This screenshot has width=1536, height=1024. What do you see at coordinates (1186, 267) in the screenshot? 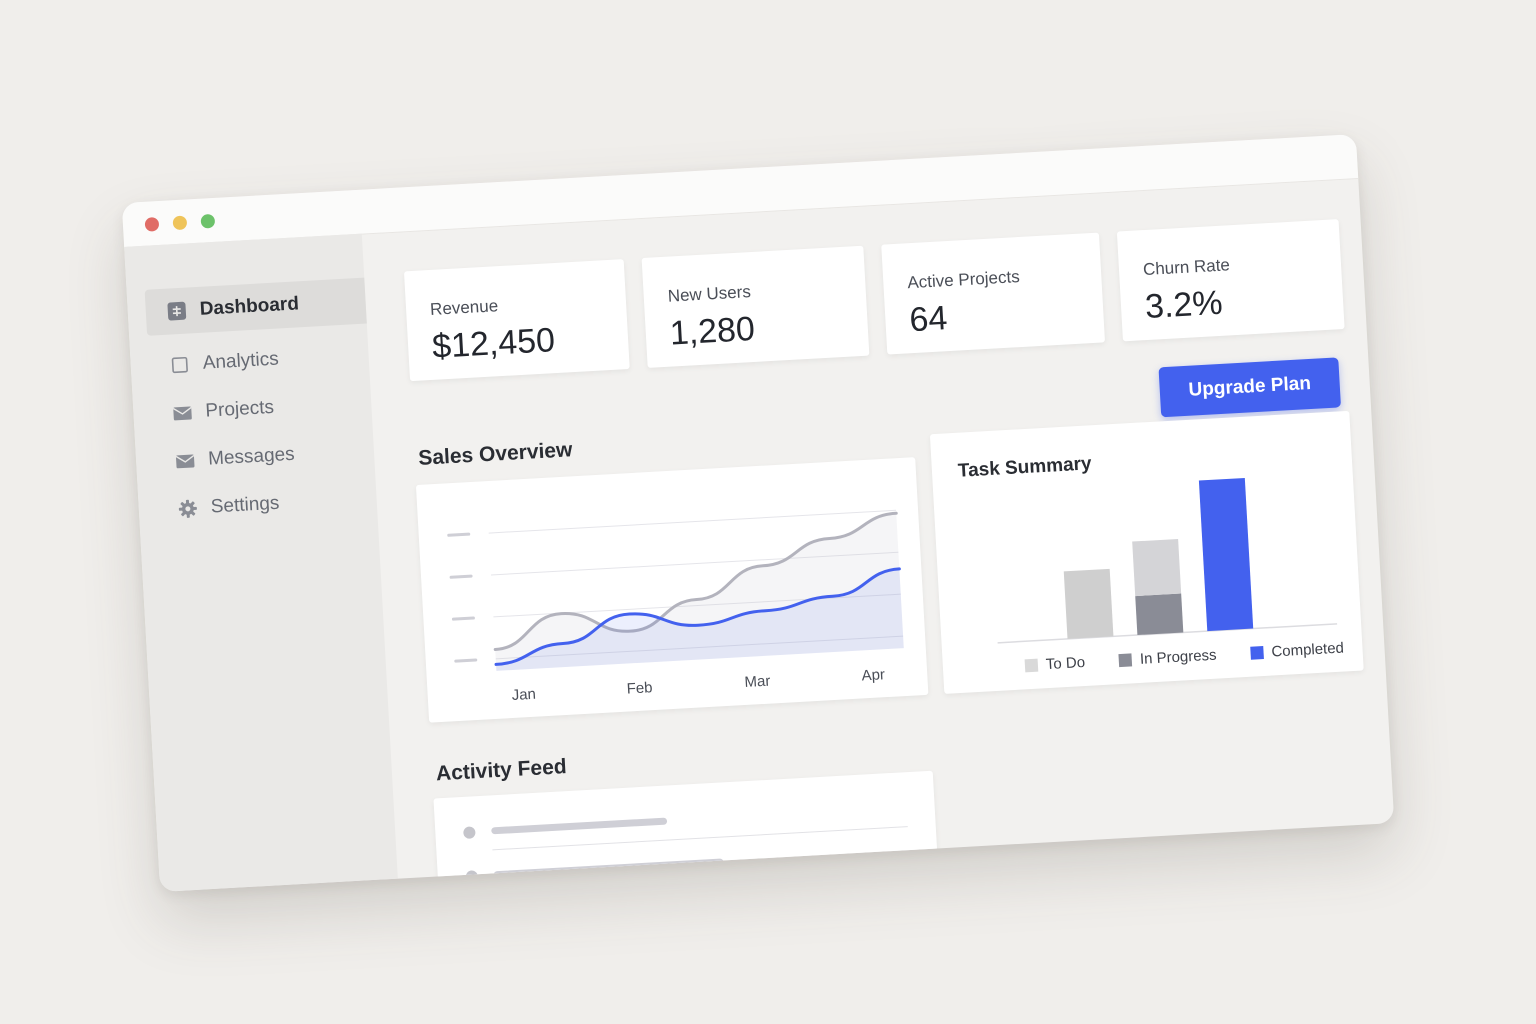
I see `stat-label: Churn Rate` at bounding box center [1186, 267].